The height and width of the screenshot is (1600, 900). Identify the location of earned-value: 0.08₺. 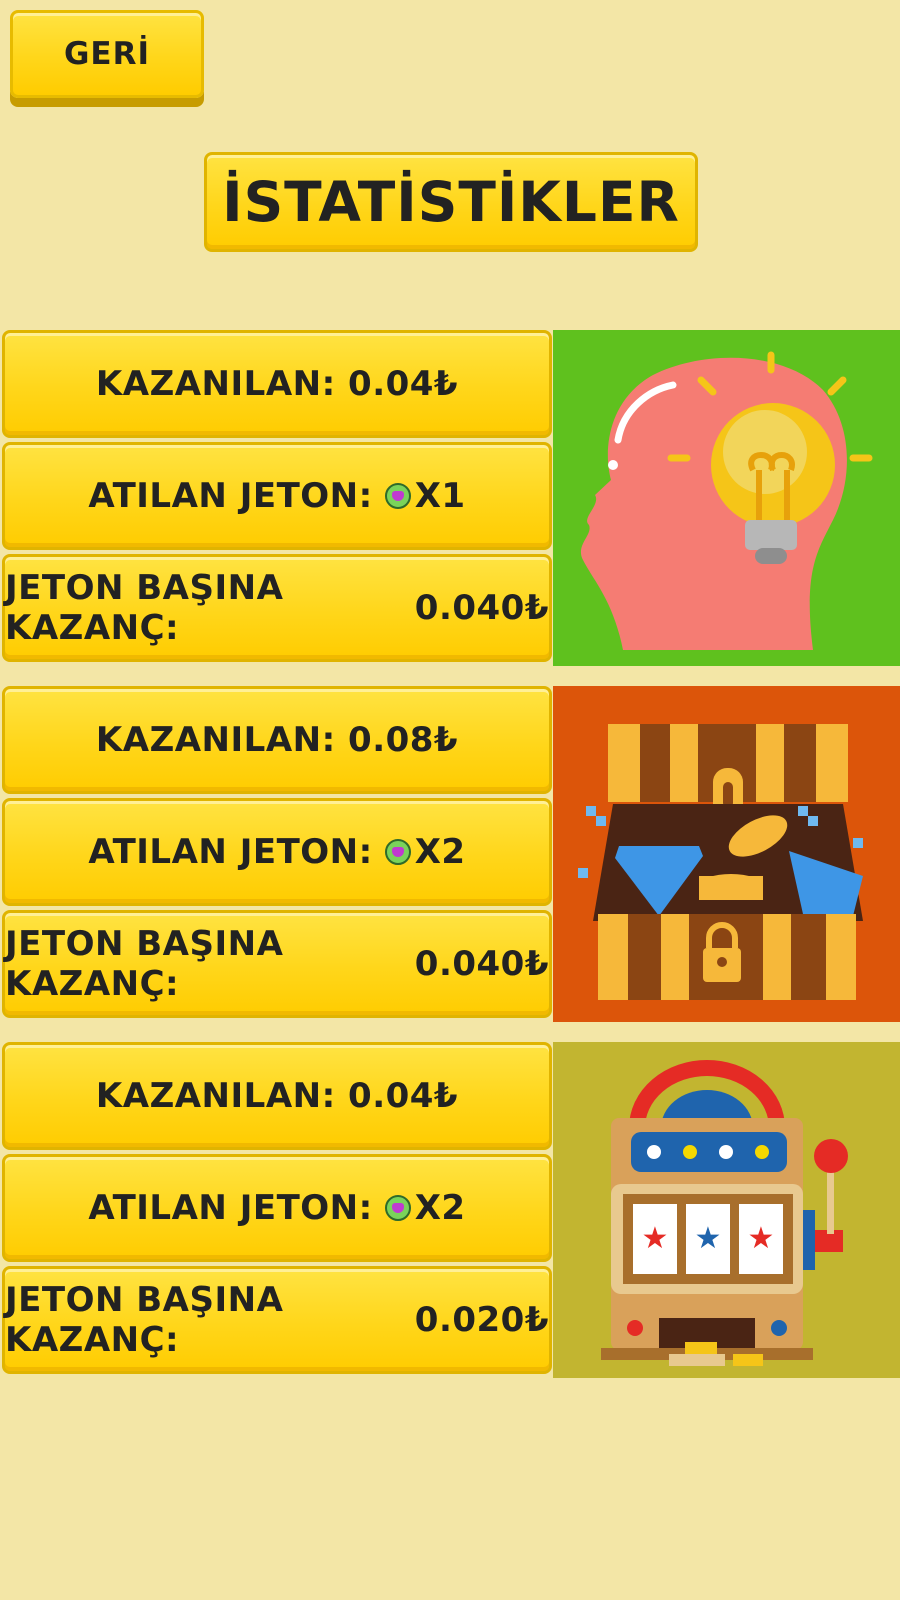
(403, 740).